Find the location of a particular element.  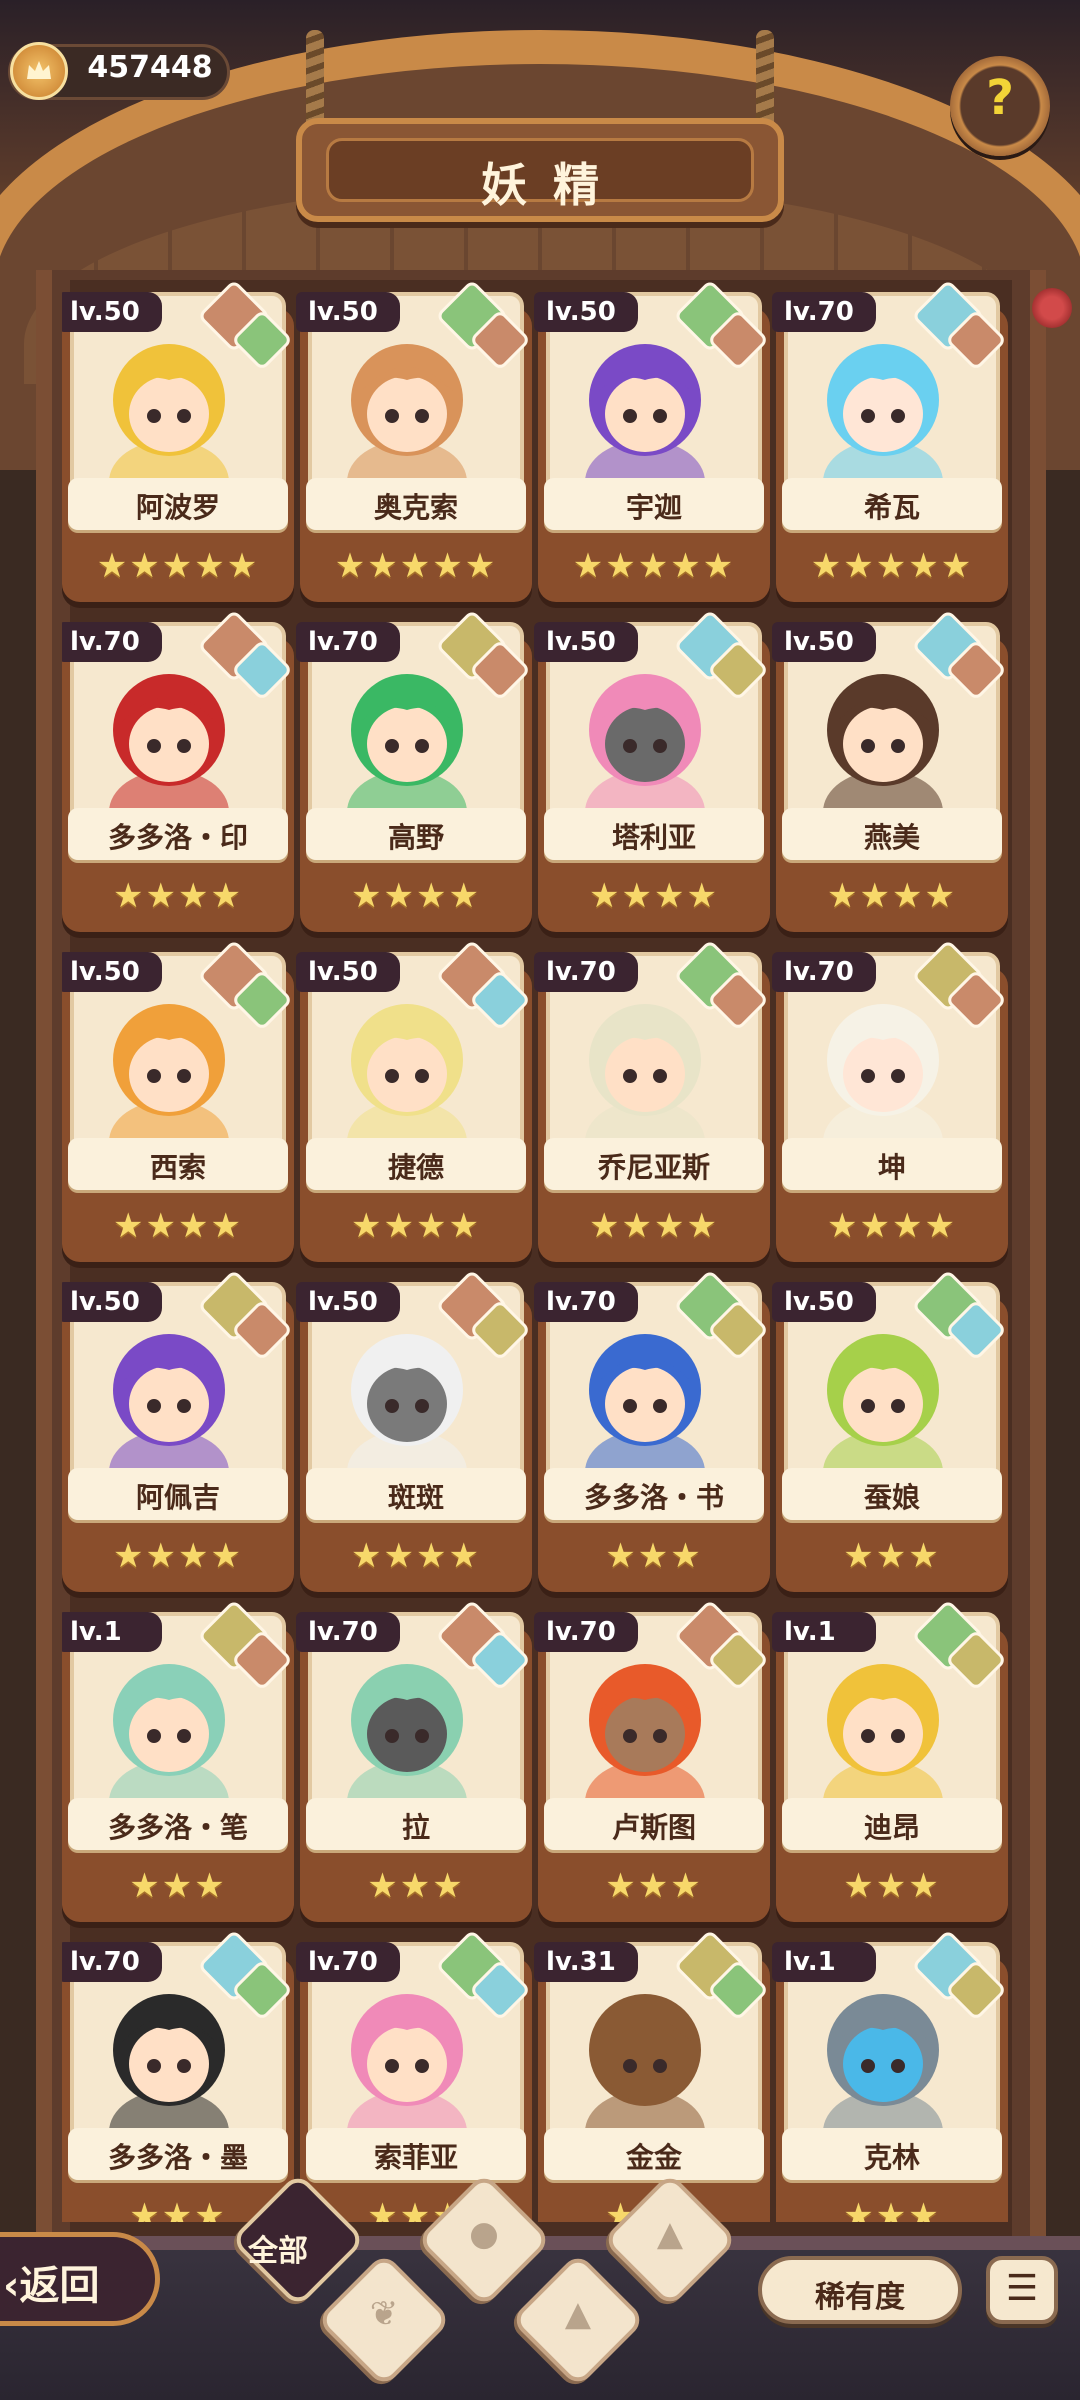

fairy-card: lv.50 奥克索 ★★★★★ is located at coordinates (414, 442).